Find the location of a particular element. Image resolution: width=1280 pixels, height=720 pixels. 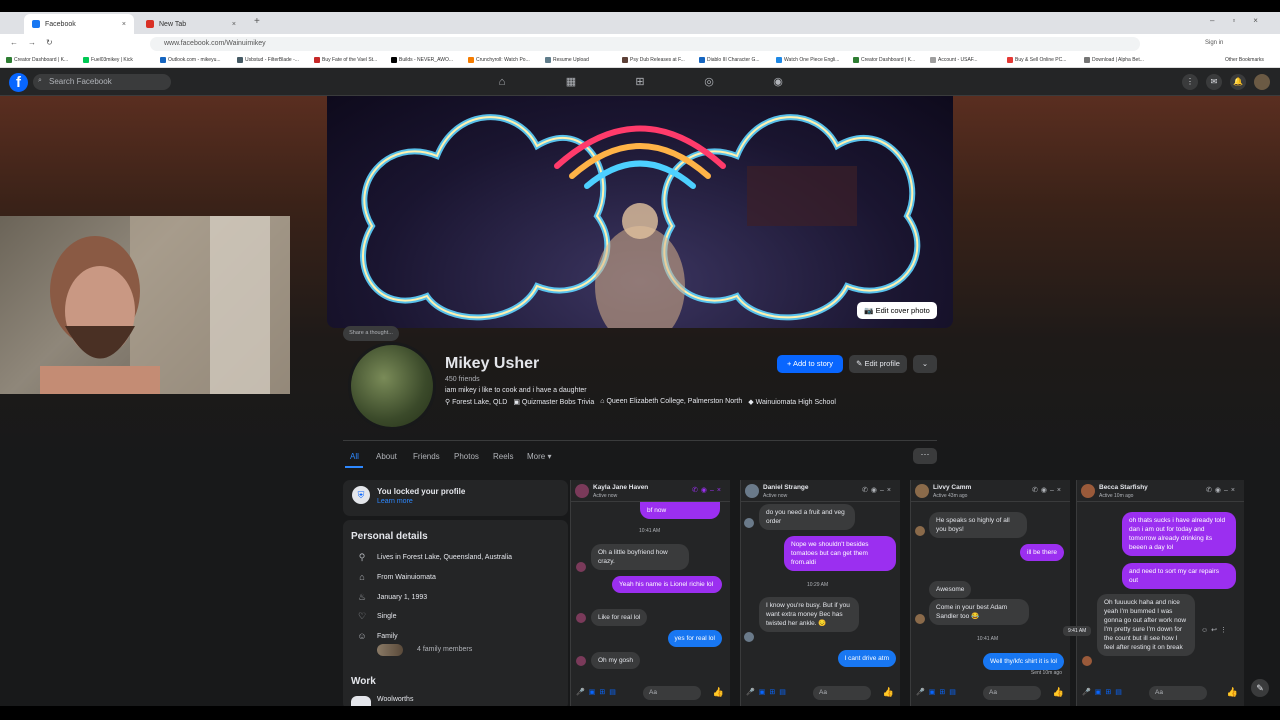

chat-header: Kayla Jane Haven Active now ✆◉–× is located at coordinates (650, 491).